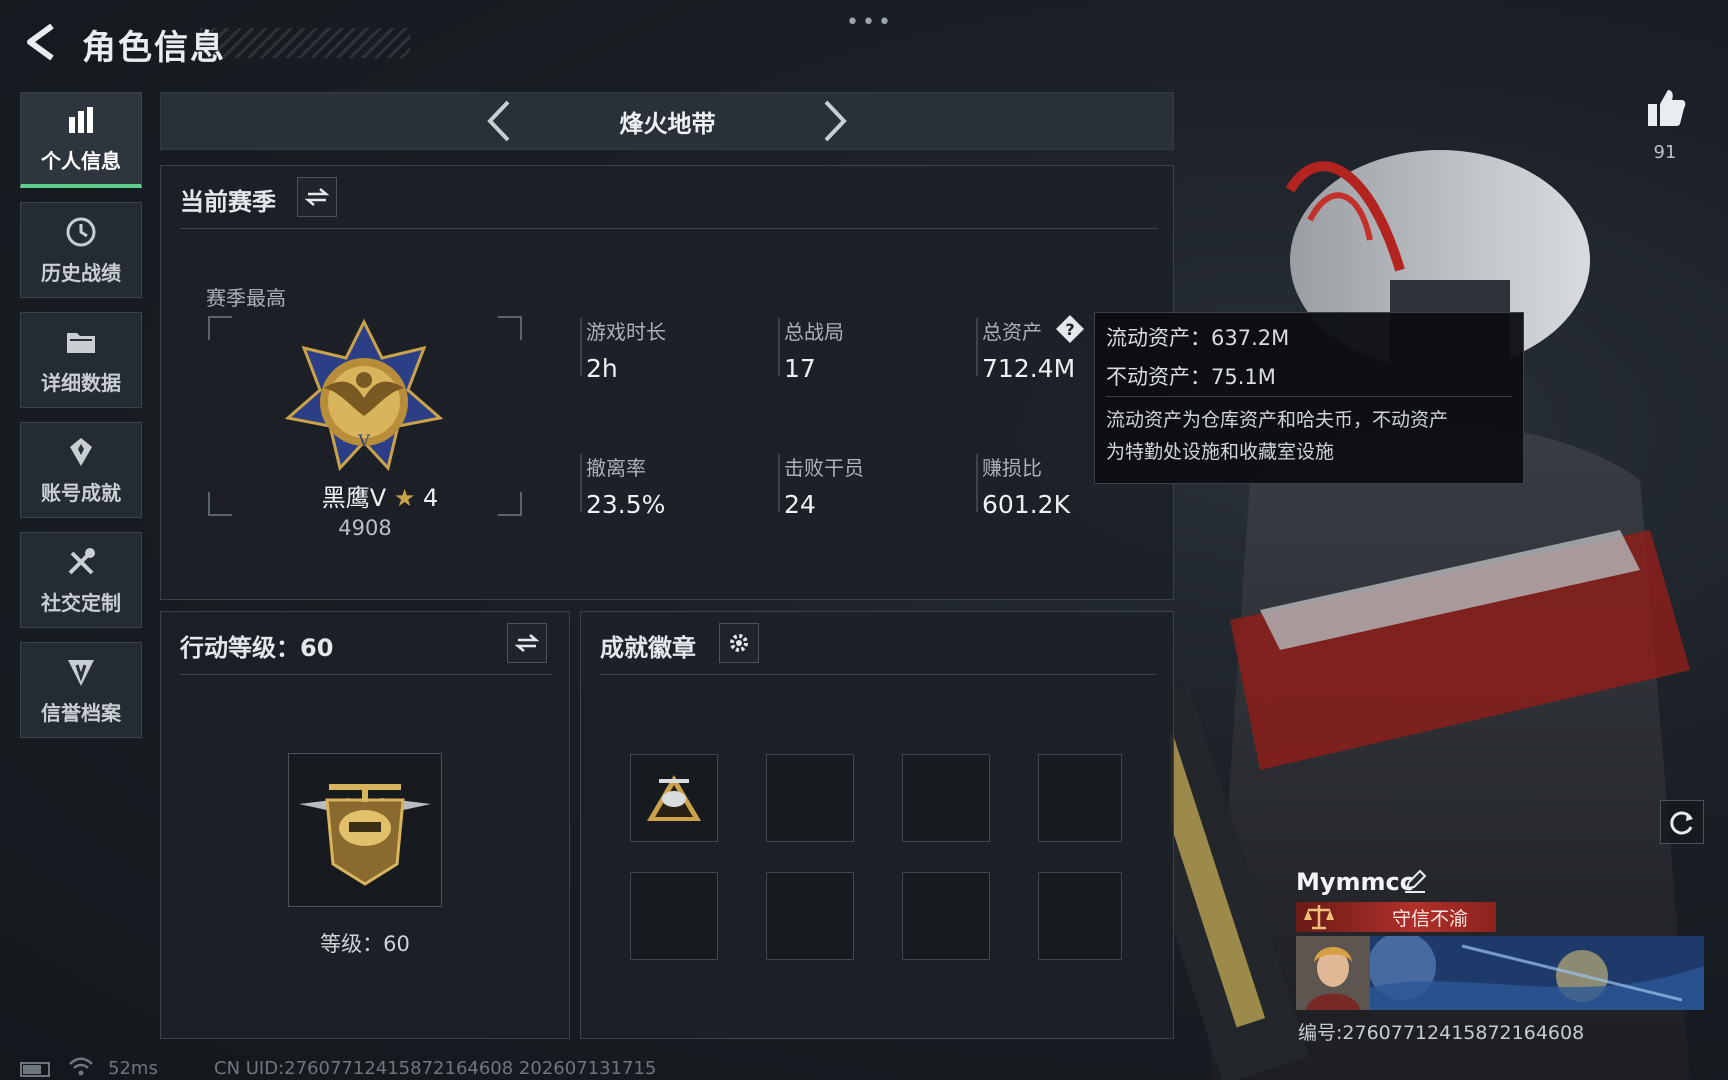  Describe the element at coordinates (228, 202) in the screenshot. I see `season-title: 当前赛季` at that location.